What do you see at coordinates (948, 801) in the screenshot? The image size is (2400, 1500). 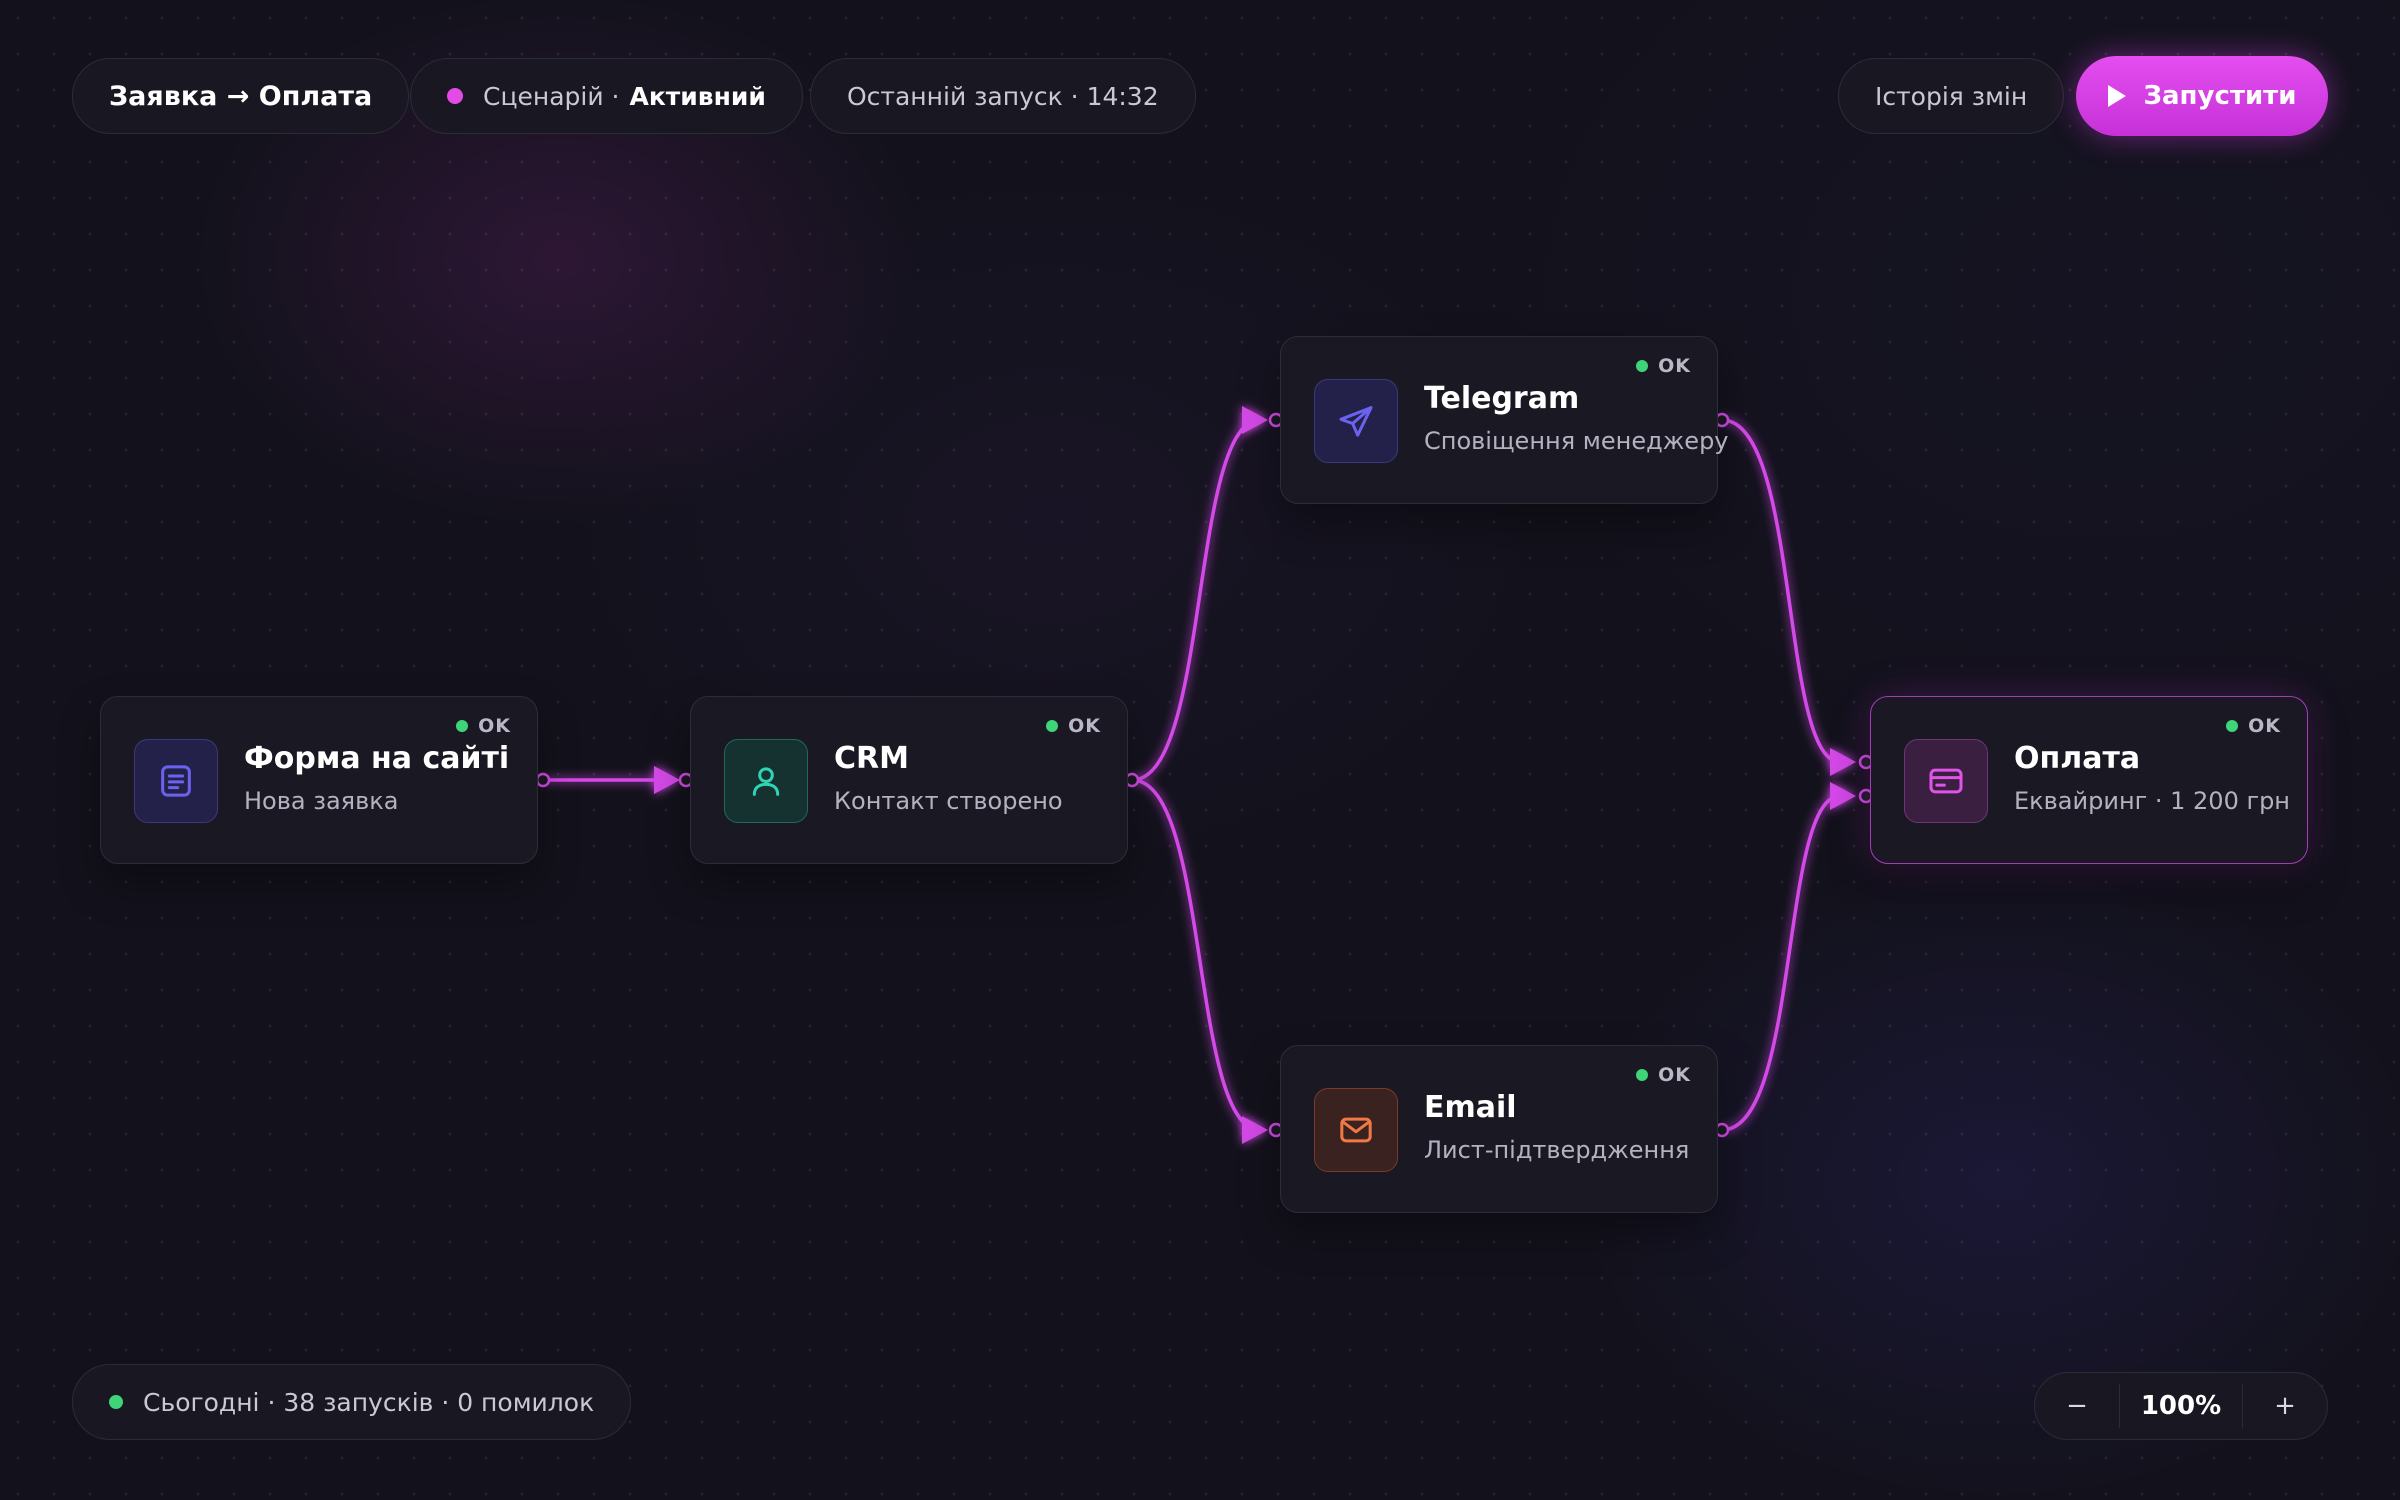 I see `node-subtitle: Контакт створено` at bounding box center [948, 801].